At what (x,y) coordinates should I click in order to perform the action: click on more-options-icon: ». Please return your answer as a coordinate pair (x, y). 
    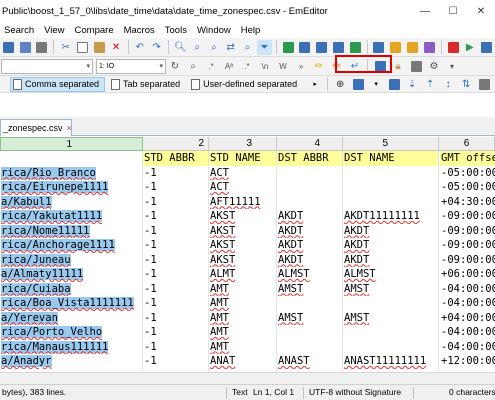
    Looking at the image, I should click on (301, 66).